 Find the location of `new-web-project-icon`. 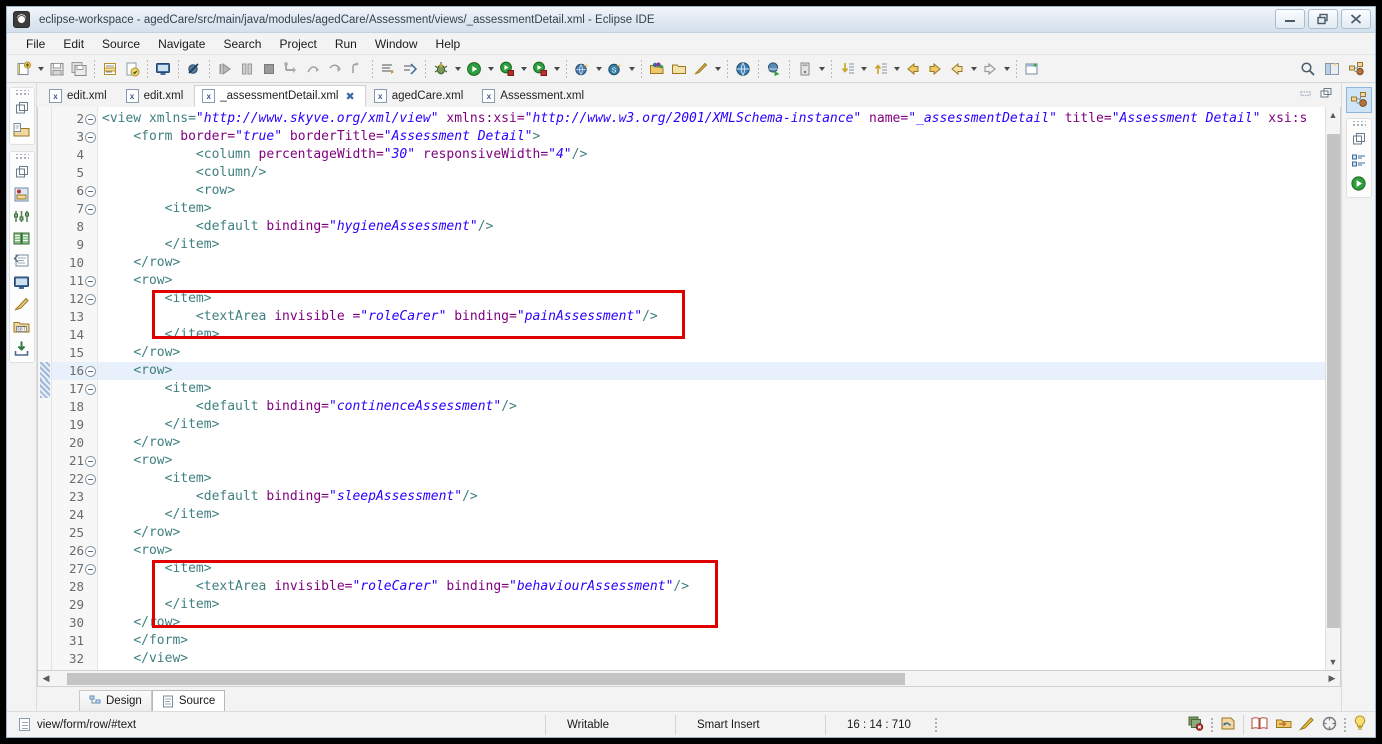

new-web-project-icon is located at coordinates (582, 69).